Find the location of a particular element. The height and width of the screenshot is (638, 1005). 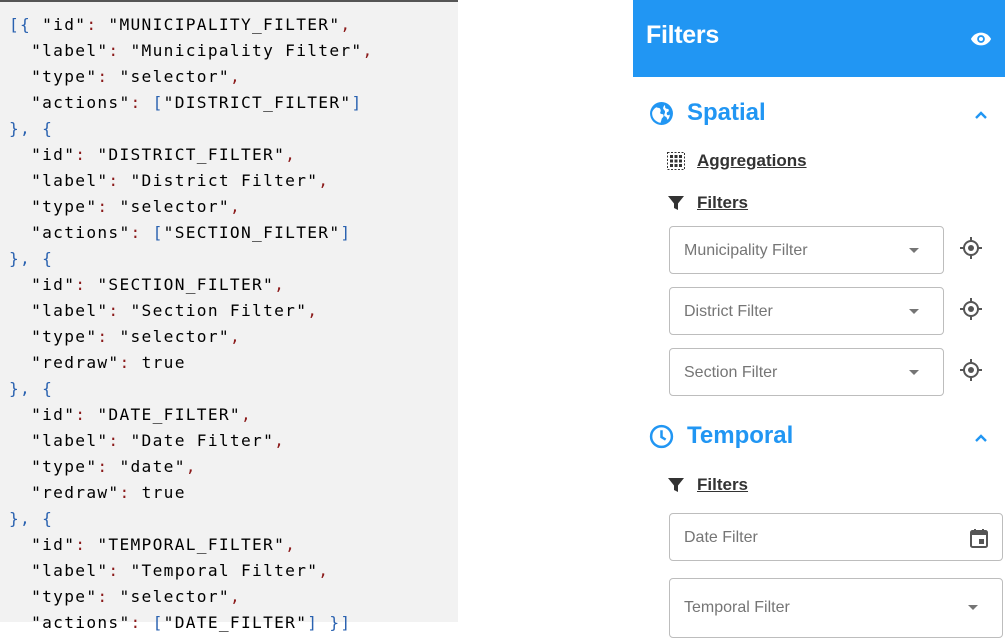

code-token: "DATE_FILTER" is located at coordinates (235, 622).